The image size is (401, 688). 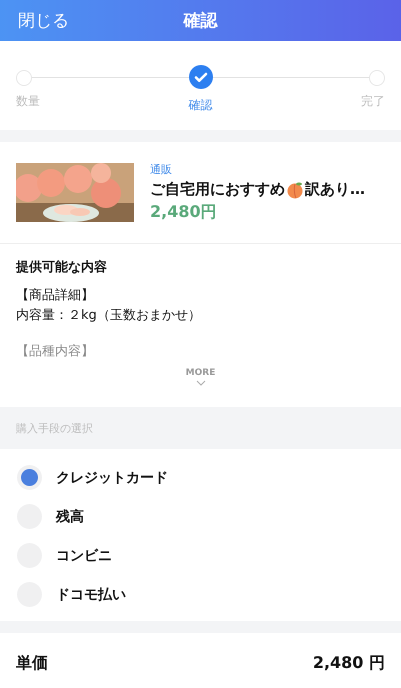 What do you see at coordinates (62, 267) in the screenshot?
I see `section-heading: 提供可能な内容` at bounding box center [62, 267].